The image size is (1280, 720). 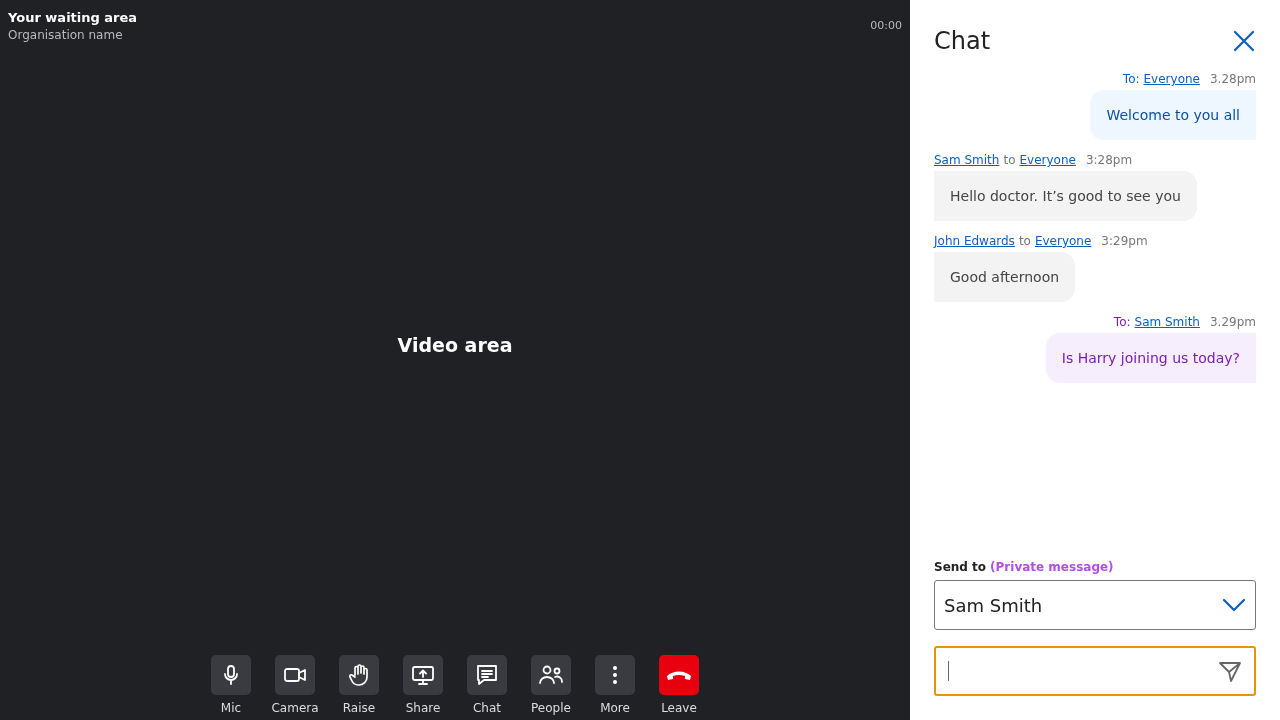 I want to click on microphone-icon, so click(x=231, y=675).